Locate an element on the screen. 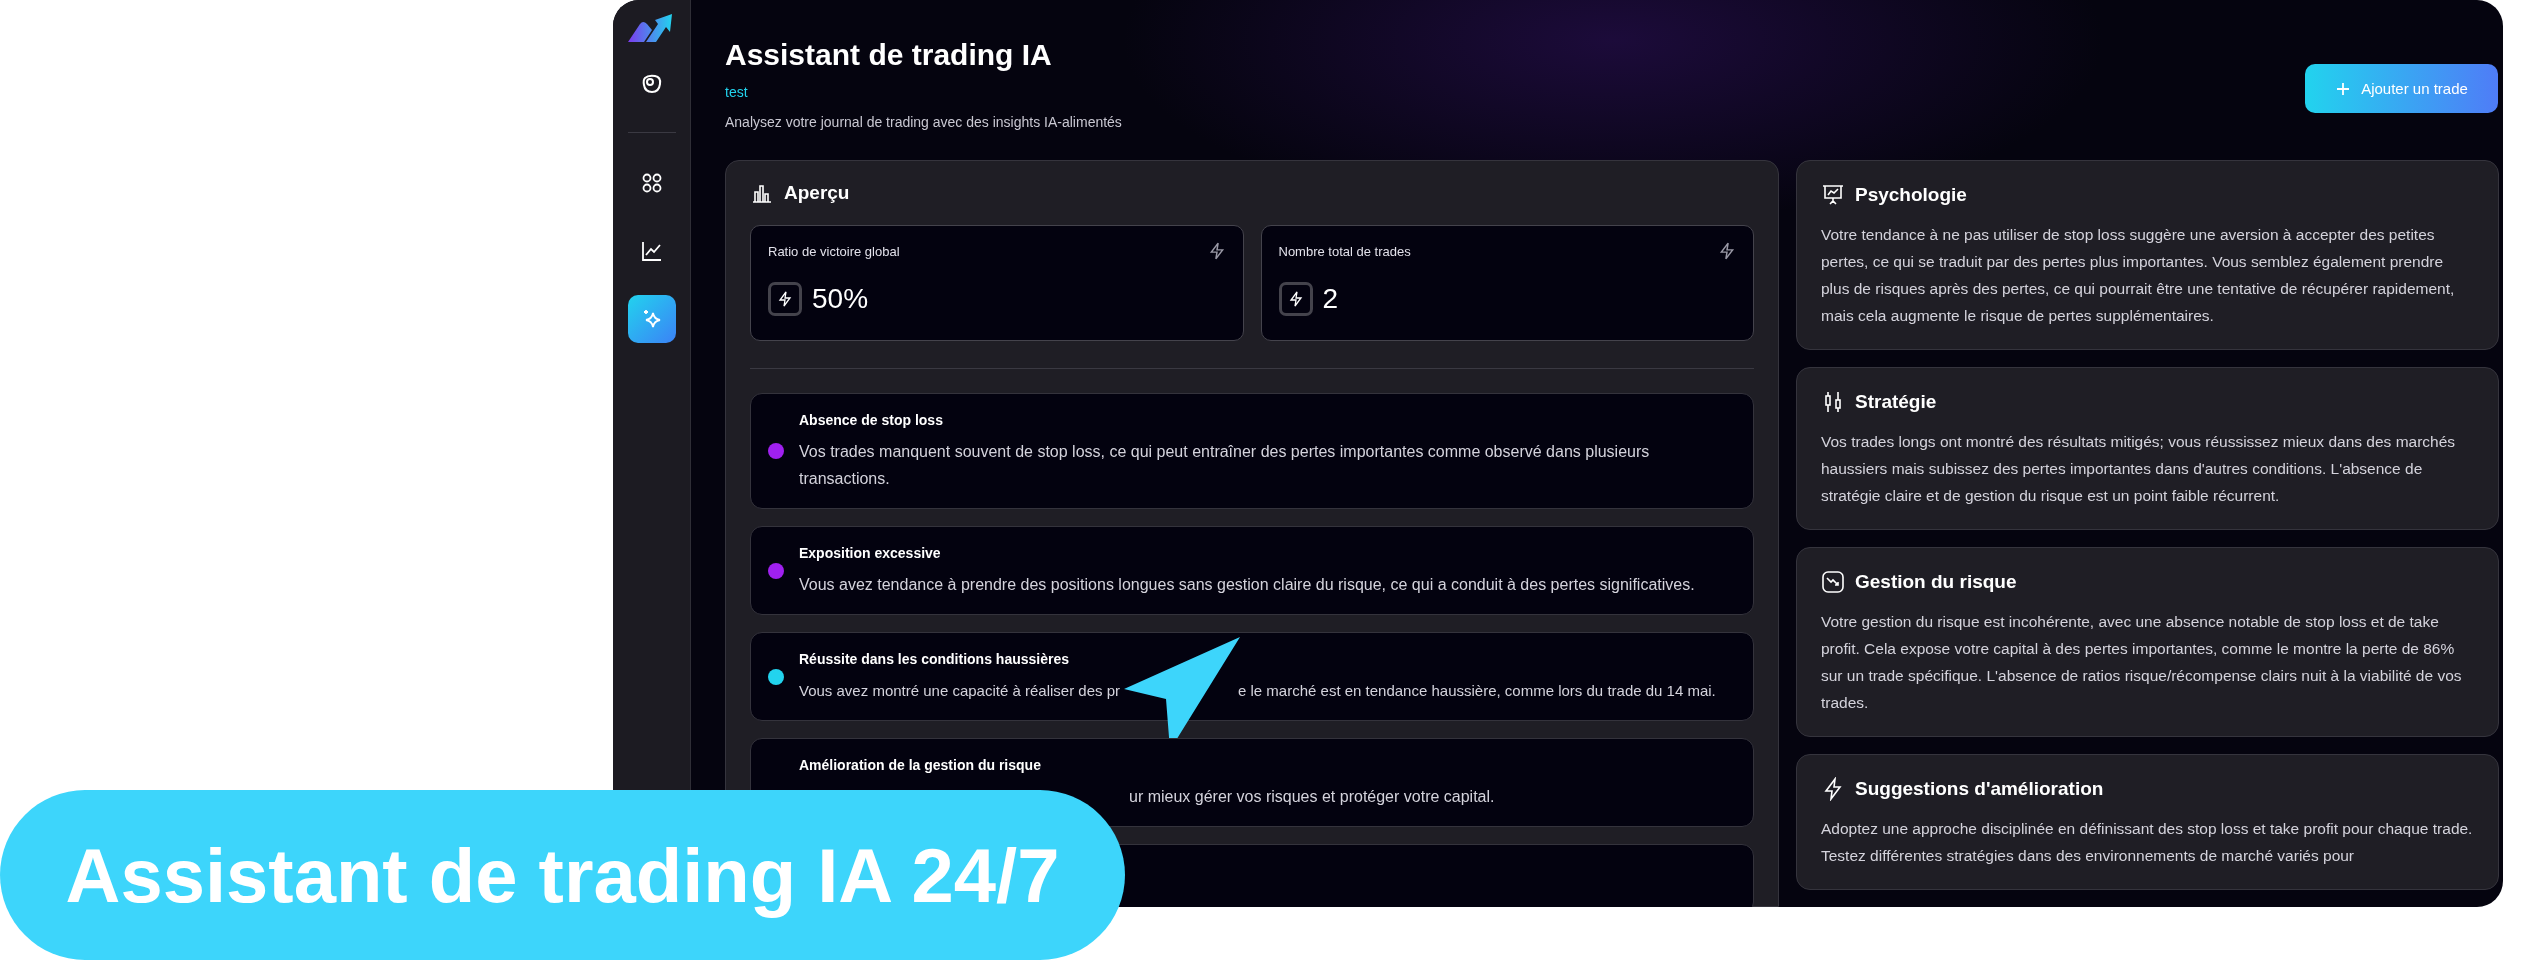 The height and width of the screenshot is (960, 2527). insight-text: Vous avez tendance à prendre des positions longues sans gestion claire du risque, ce qui a conduit à des pertes significatives. is located at coordinates (1247, 584).